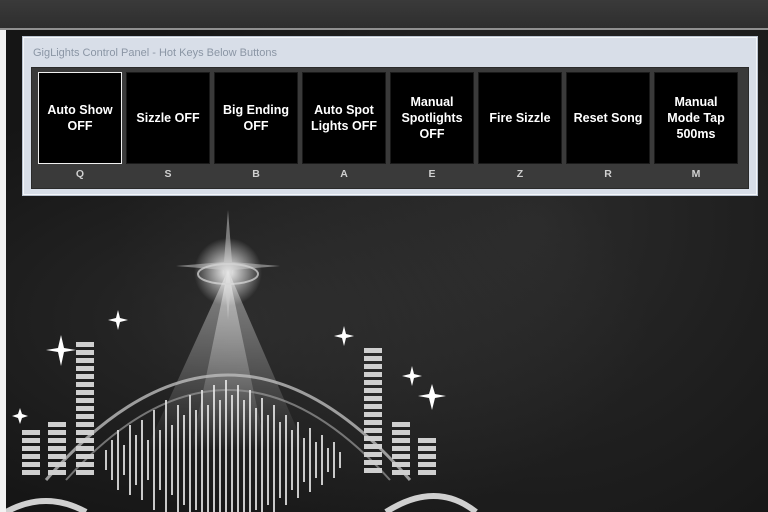 The height and width of the screenshot is (512, 768). I want to click on hotkey-label-z: Z, so click(520, 174).